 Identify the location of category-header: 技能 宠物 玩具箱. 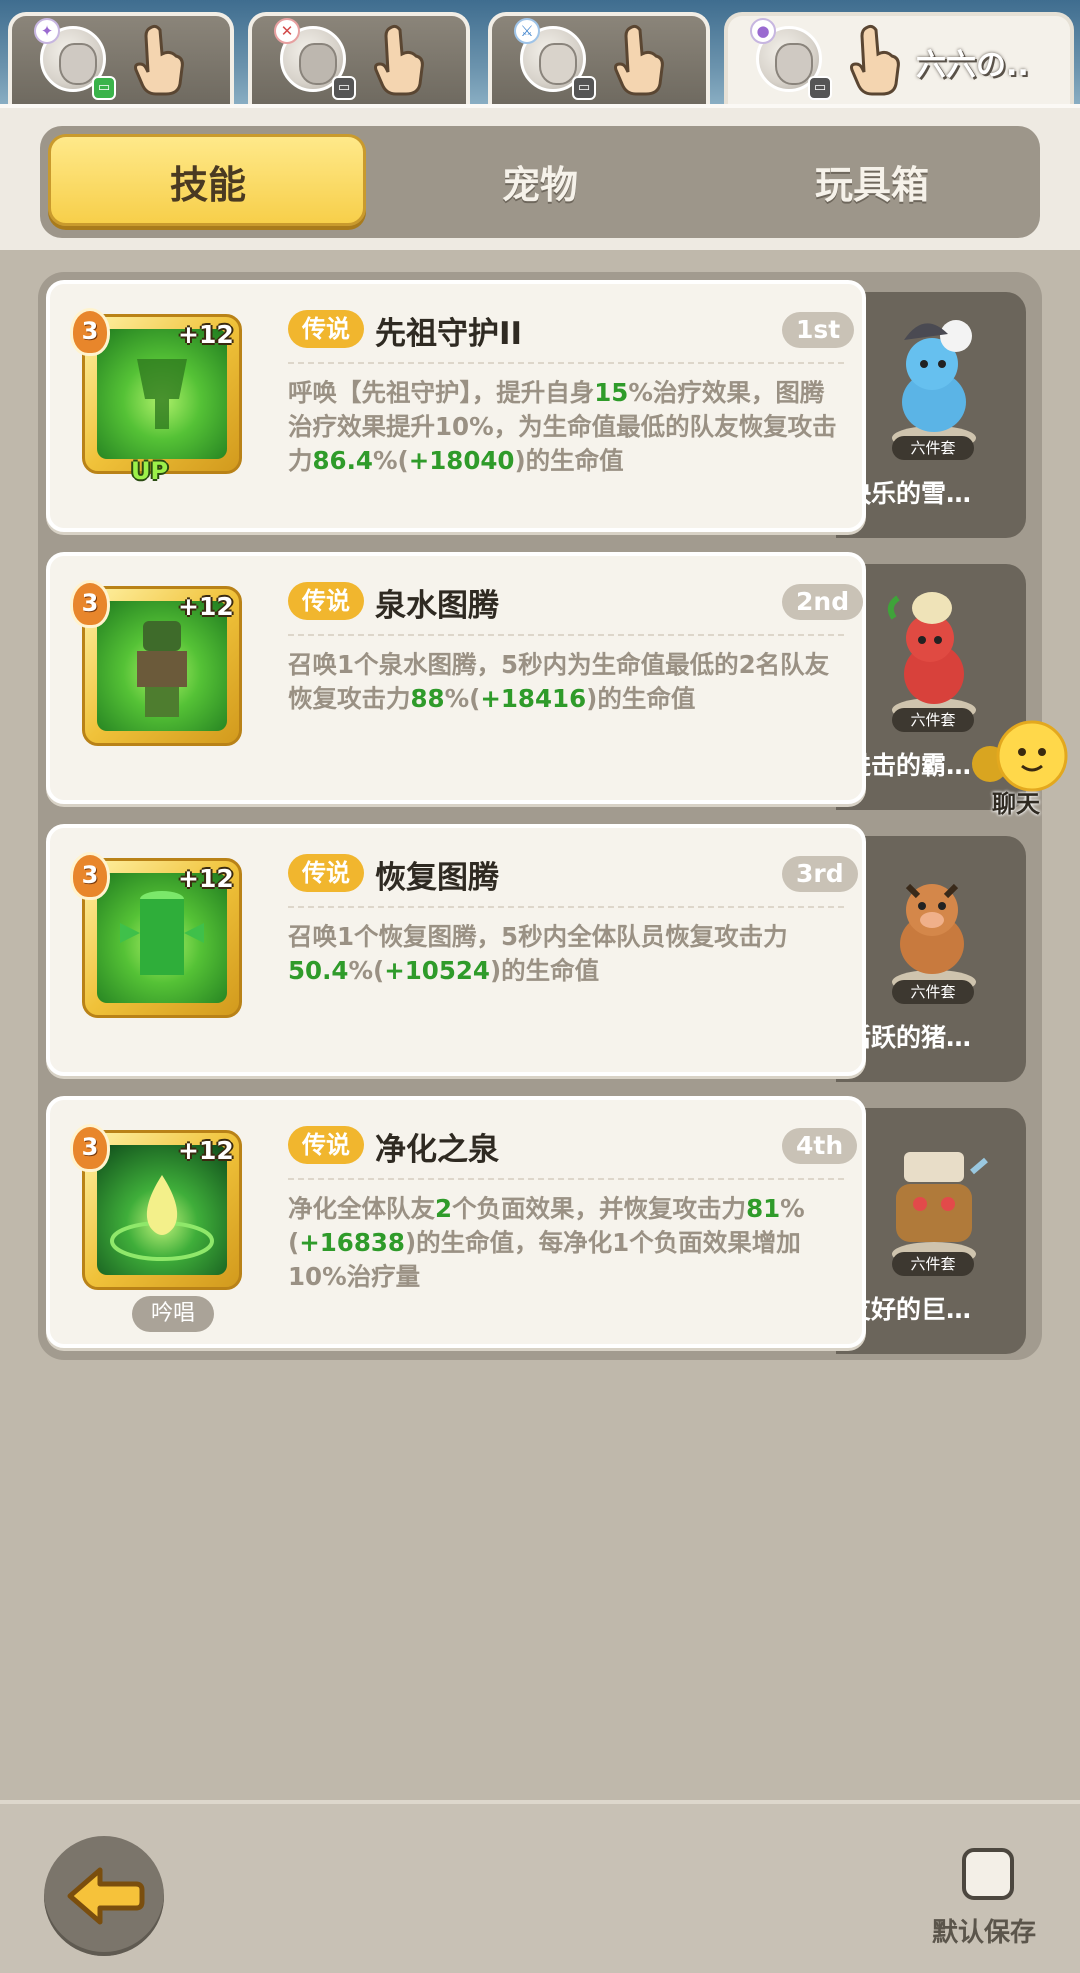
(540, 177).